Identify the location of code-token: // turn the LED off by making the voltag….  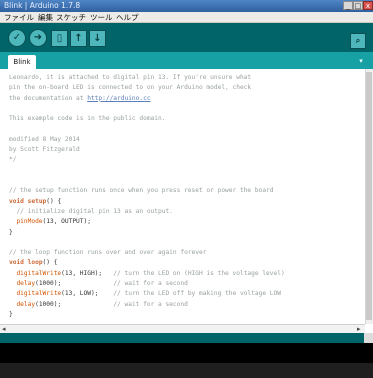
(197, 294).